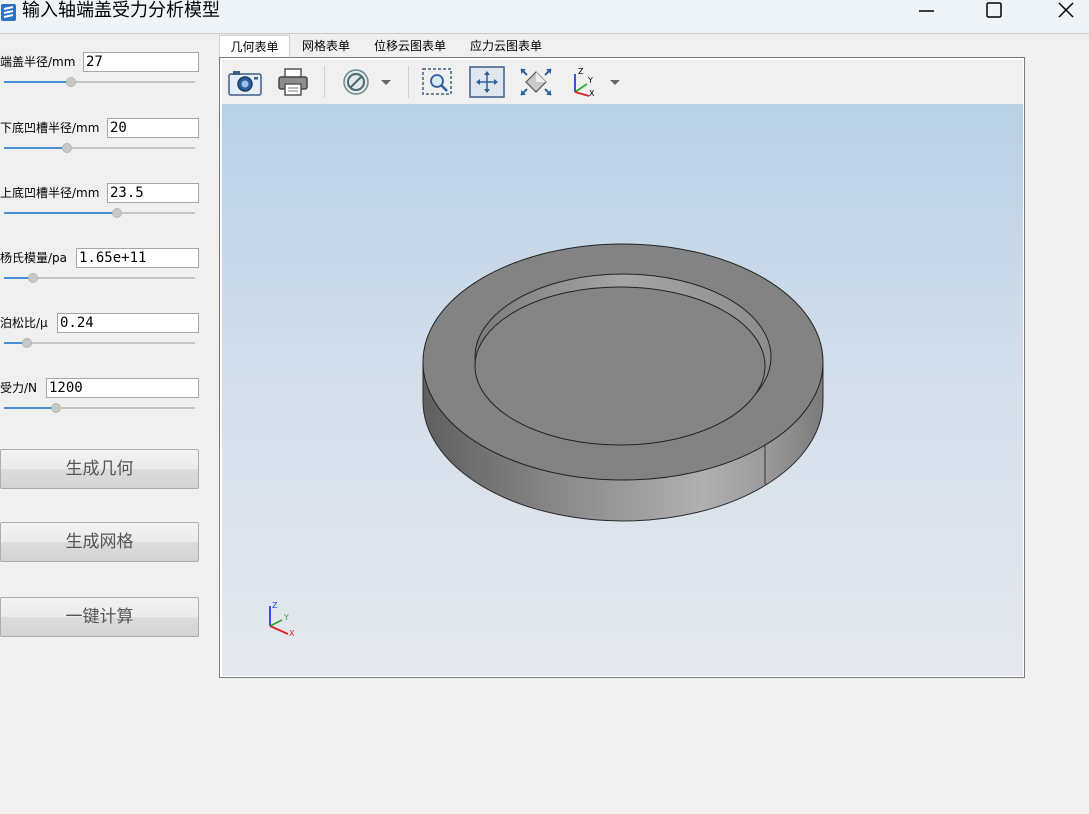 The image size is (1089, 814). I want to click on zoom-window-icon, so click(437, 81).